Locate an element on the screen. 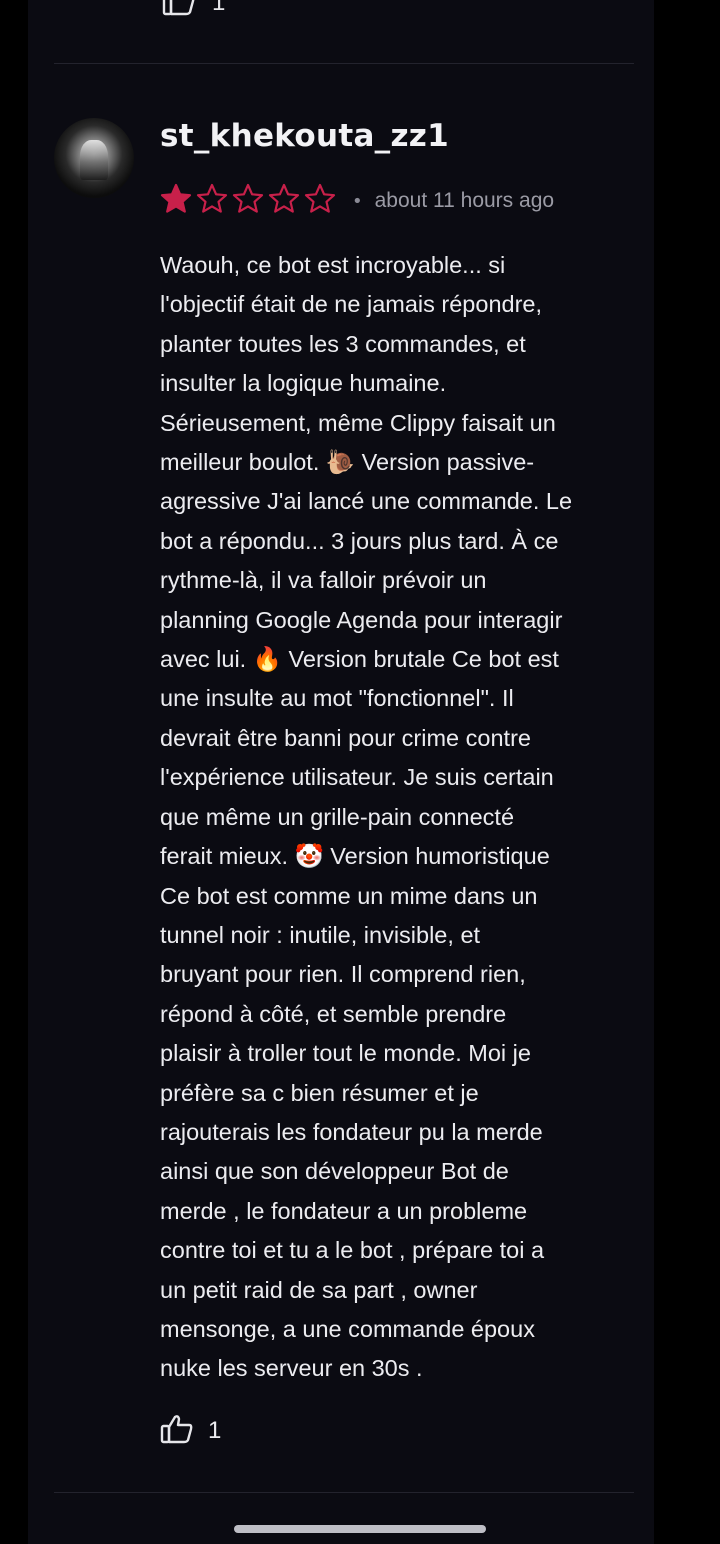 This screenshot has height=1544, width=720. review-text-line: ferait mieux. 🤡 Version humoristique is located at coordinates (355, 856).